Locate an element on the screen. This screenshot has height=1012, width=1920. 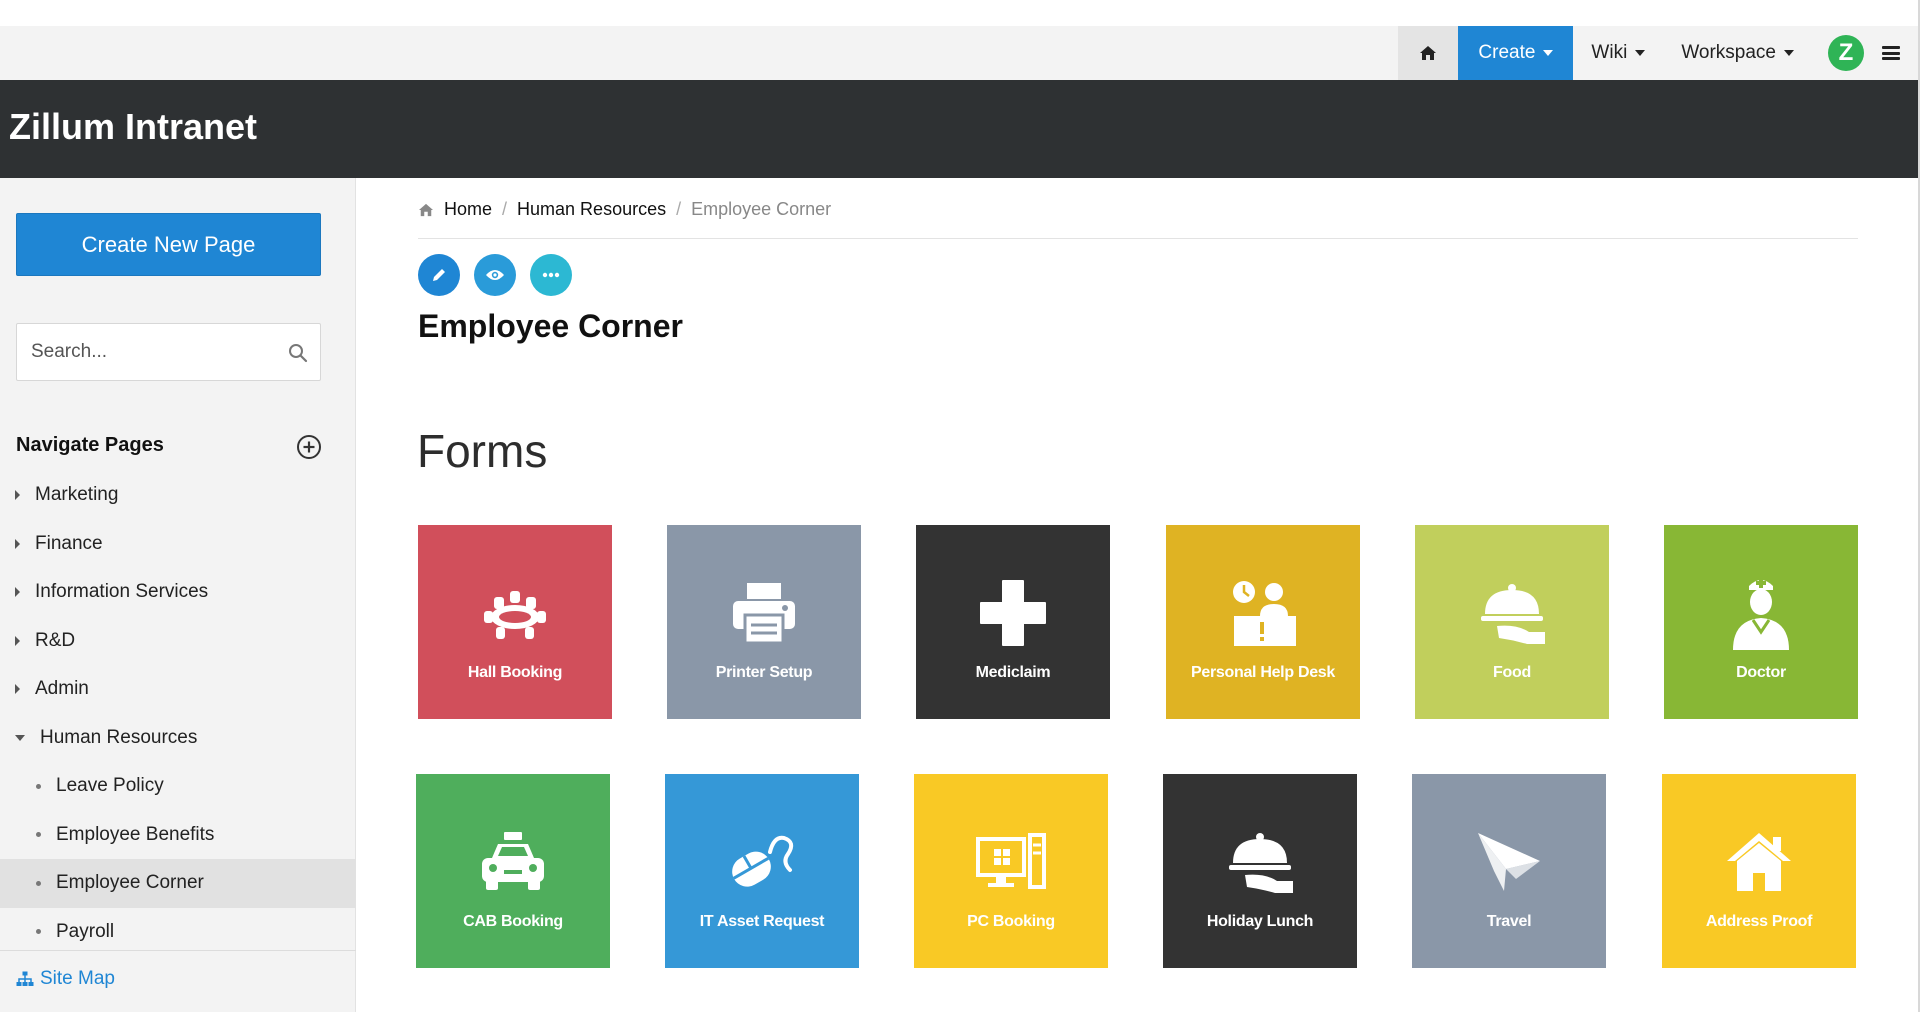
page-actions is located at coordinates (495, 275).